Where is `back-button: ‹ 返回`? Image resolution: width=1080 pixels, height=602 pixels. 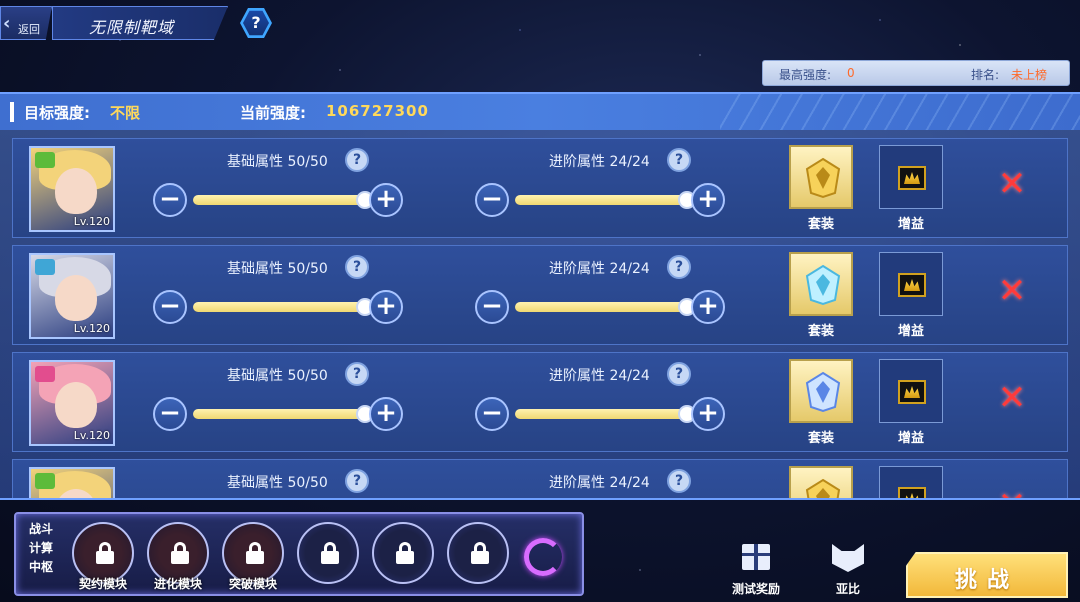 back-button: ‹ 返回 is located at coordinates (26, 23).